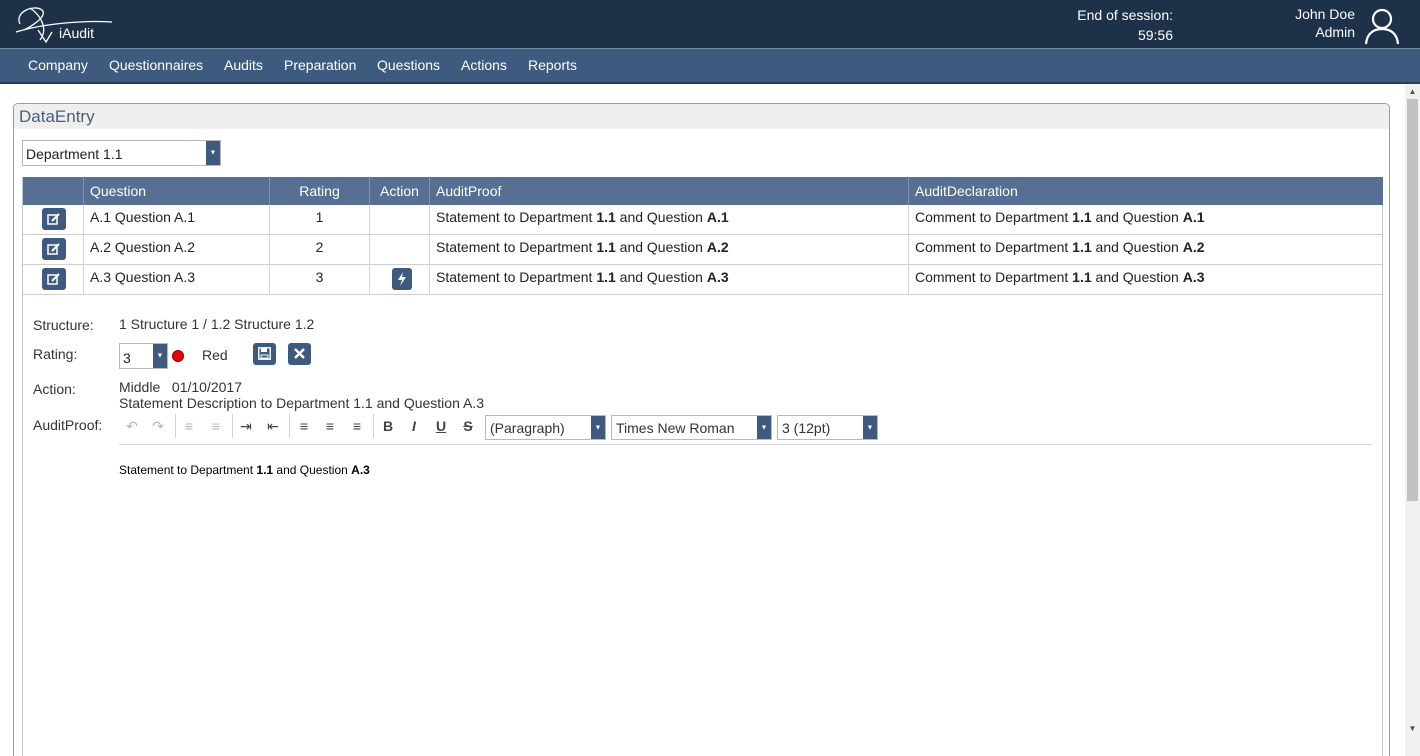  Describe the element at coordinates (54, 389) in the screenshot. I see `action-label: Action:` at that location.